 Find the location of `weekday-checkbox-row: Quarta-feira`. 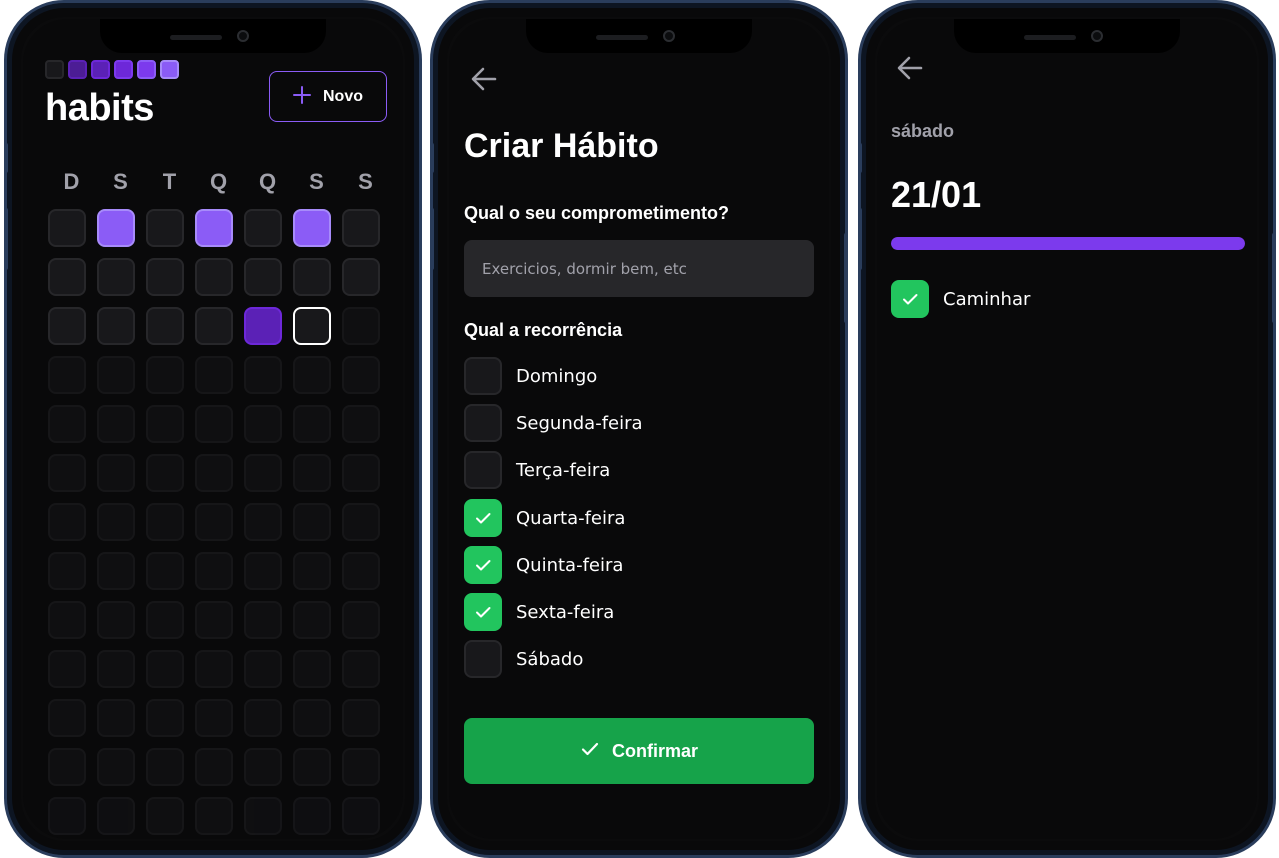

weekday-checkbox-row: Quarta-feira is located at coordinates (544, 518).